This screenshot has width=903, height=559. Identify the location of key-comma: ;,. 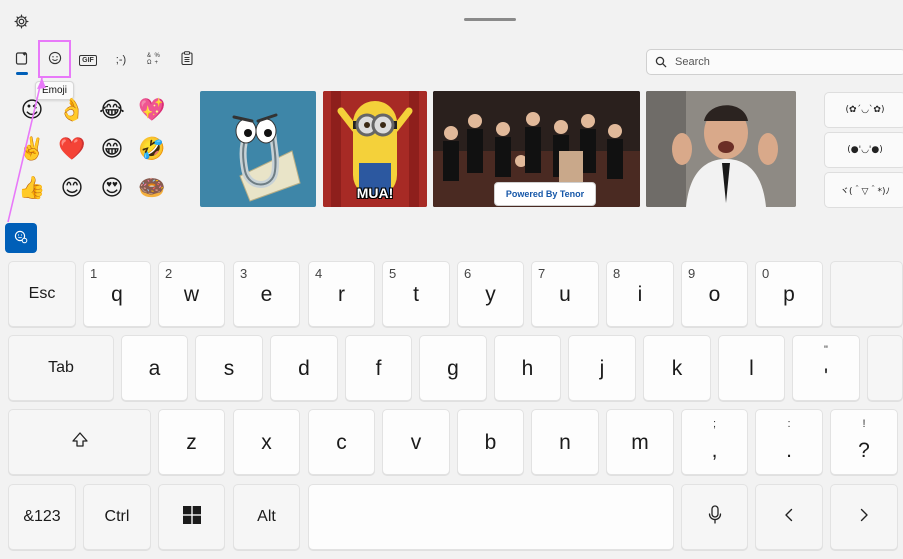
(714, 442).